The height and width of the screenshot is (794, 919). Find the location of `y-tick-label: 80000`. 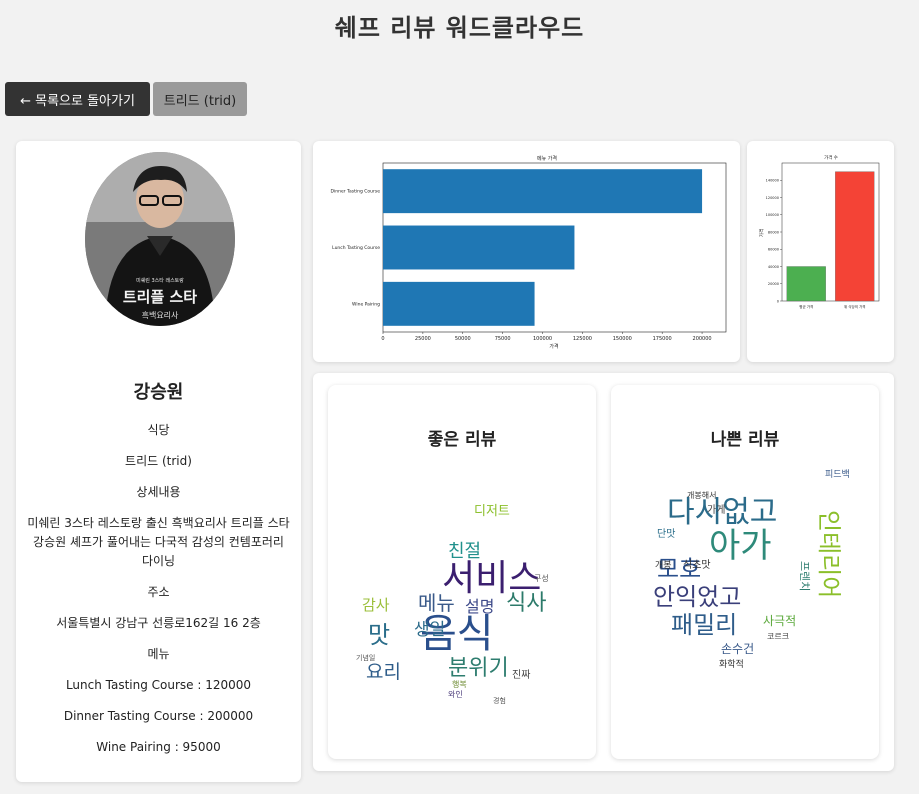

y-tick-label: 80000 is located at coordinates (773, 232).